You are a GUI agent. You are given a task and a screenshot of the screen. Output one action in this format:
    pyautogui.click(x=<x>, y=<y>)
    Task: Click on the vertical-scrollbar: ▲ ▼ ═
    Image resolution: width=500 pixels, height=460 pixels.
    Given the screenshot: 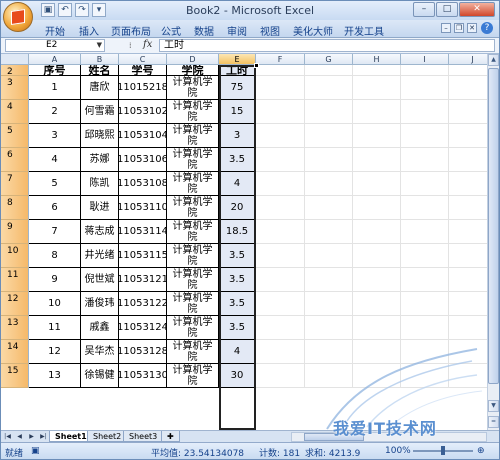 What is the action you would take?
    pyautogui.click(x=493, y=242)
    